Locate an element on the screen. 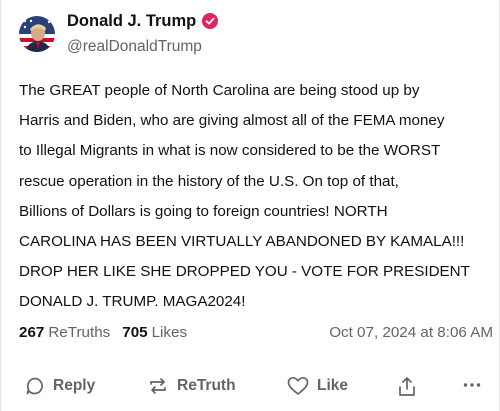 Image resolution: width=500 pixels, height=411 pixels. like-icon is located at coordinates (298, 385).